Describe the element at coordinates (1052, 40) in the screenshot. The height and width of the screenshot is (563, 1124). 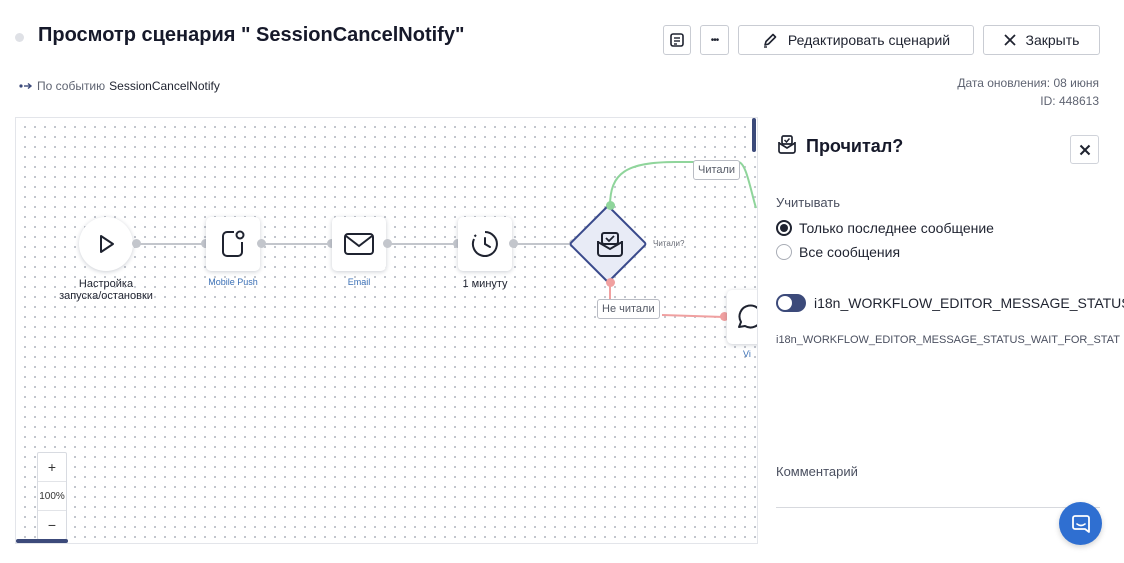
I see `close-label: Закрыть` at that location.